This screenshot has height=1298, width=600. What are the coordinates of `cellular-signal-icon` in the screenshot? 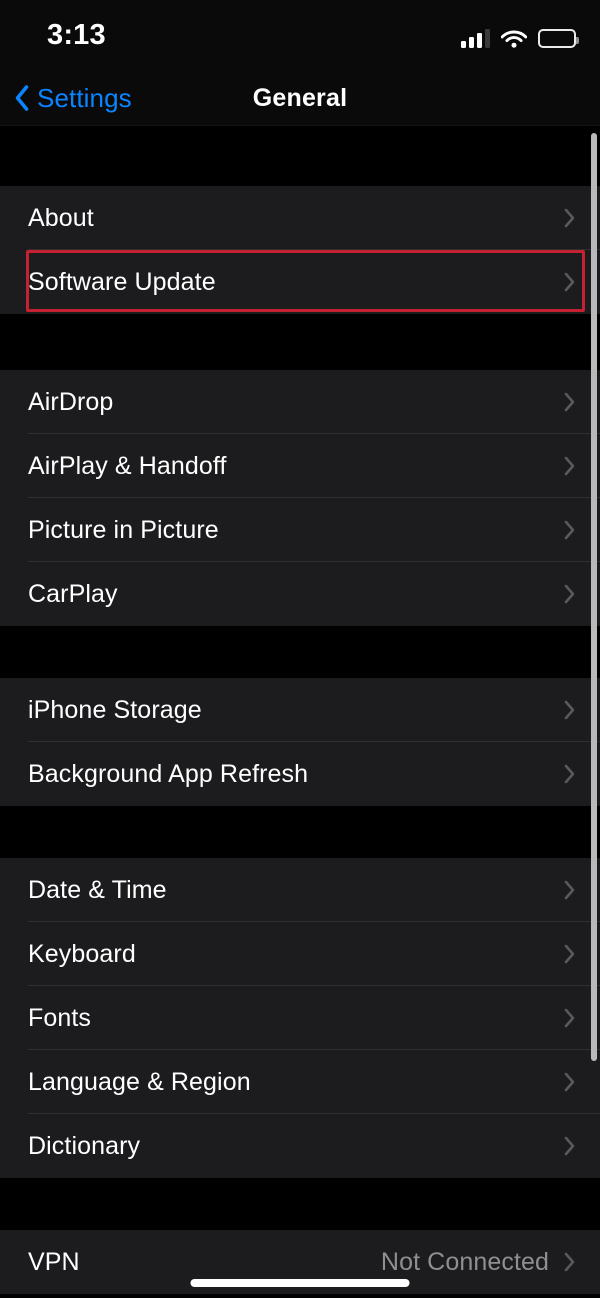 It's located at (475, 38).